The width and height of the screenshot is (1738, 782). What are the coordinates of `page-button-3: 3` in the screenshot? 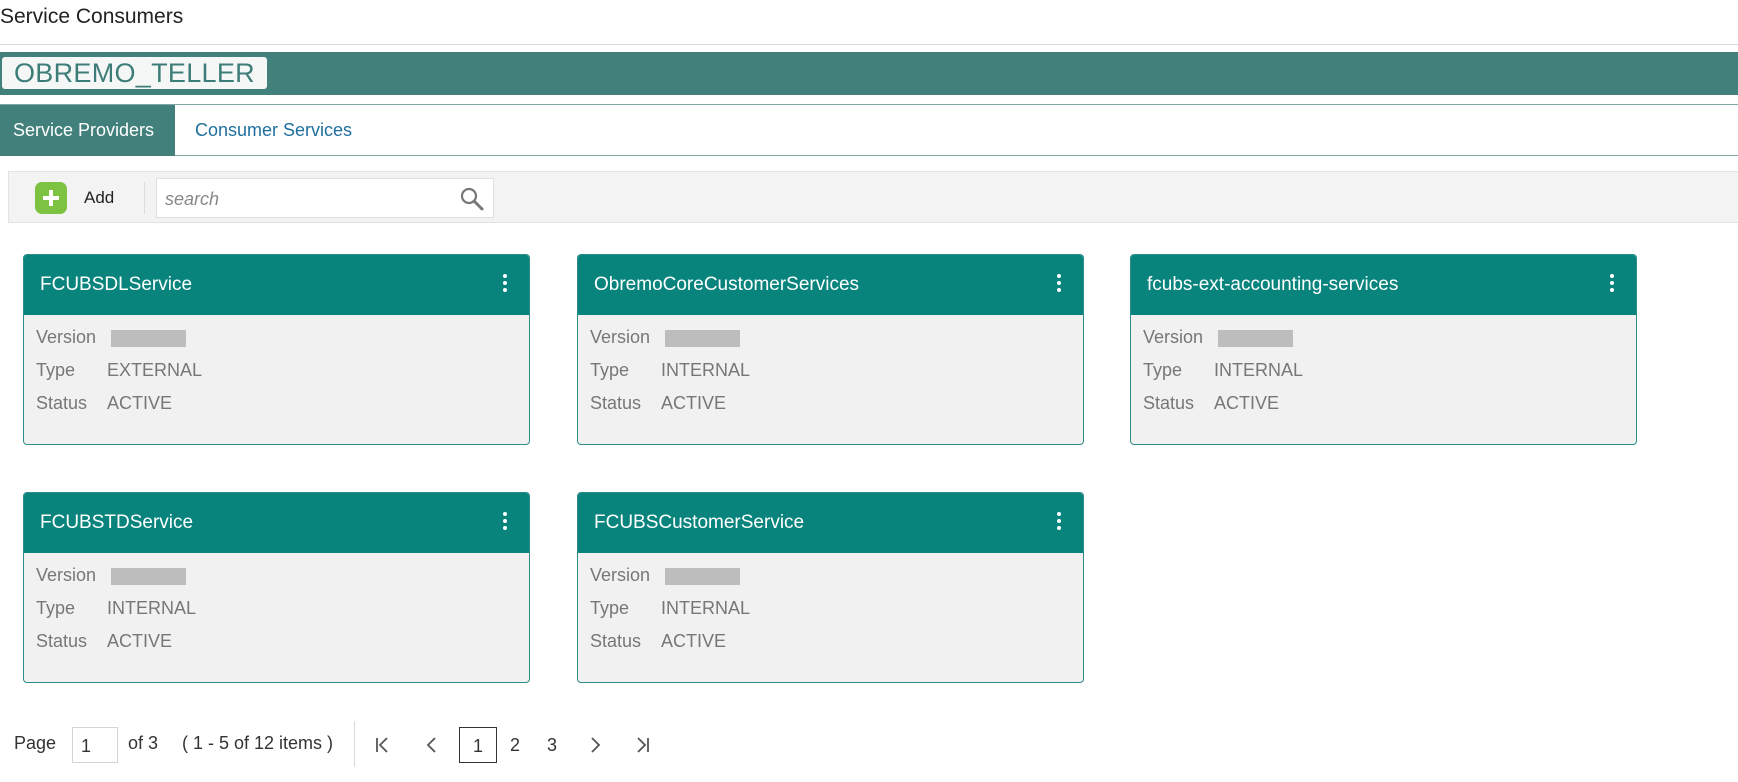 It's located at (552, 745).